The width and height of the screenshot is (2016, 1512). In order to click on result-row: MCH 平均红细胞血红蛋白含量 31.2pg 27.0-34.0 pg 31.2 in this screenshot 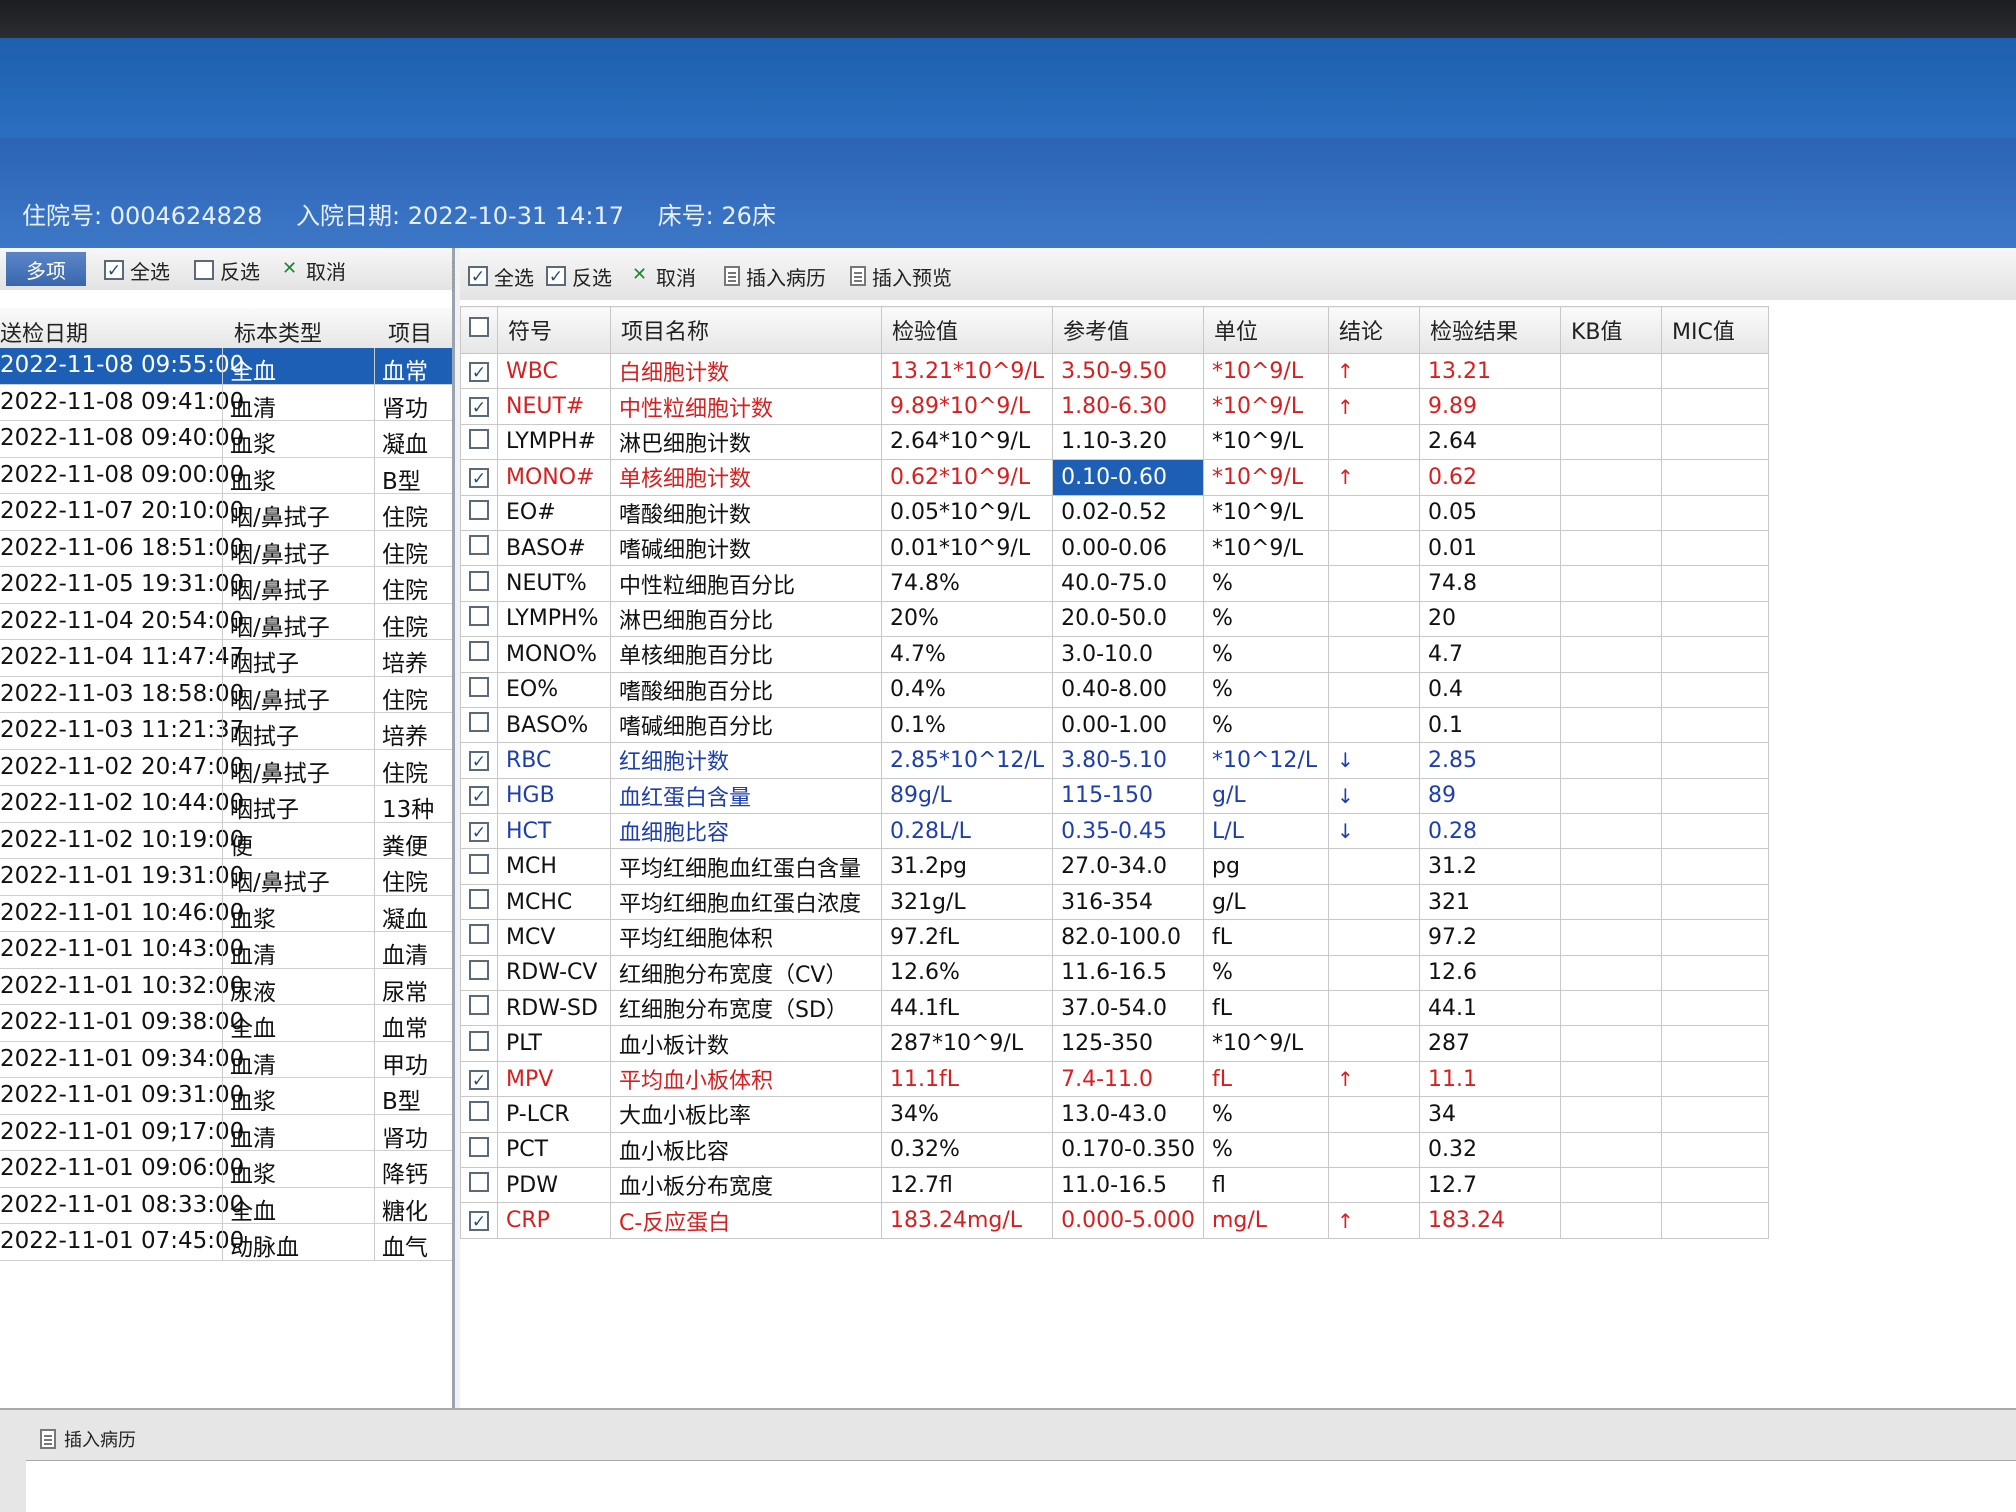, I will do `click(1114, 866)`.